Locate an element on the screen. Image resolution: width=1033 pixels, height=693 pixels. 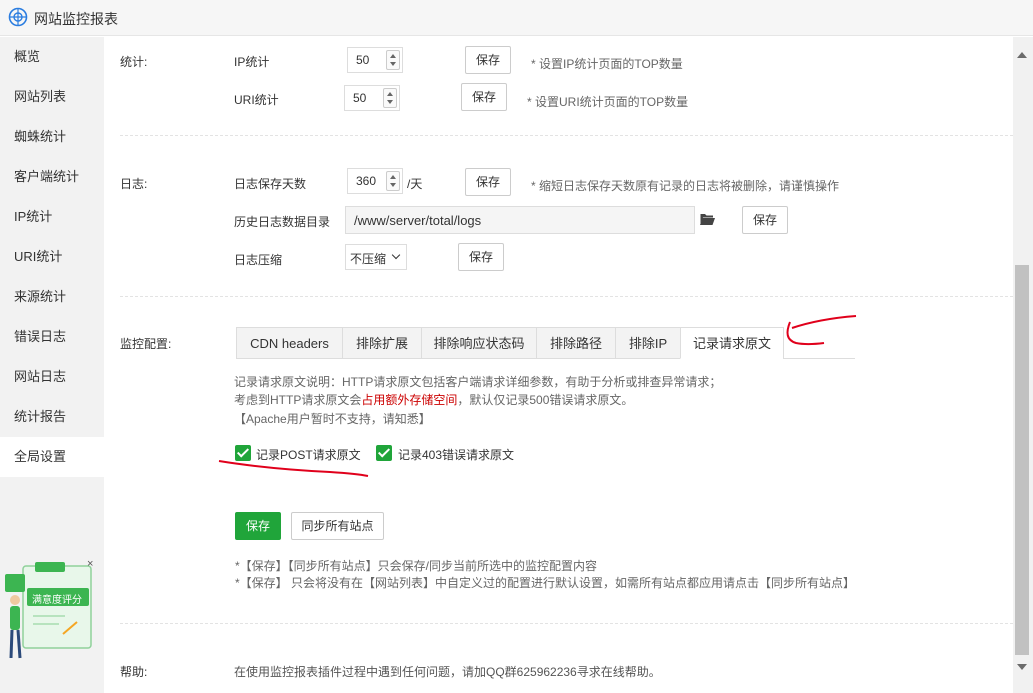
scroll-down-icon is located at coordinates (1022, 667).